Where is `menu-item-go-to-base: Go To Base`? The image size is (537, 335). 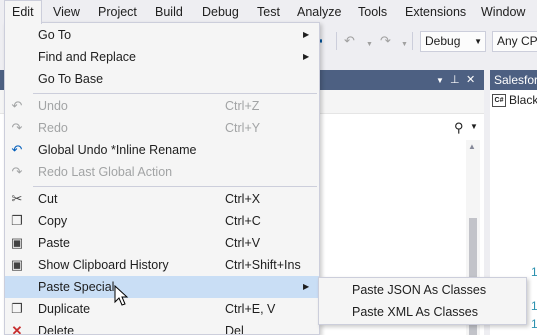 menu-item-go-to-base: Go To Base is located at coordinates (162, 79).